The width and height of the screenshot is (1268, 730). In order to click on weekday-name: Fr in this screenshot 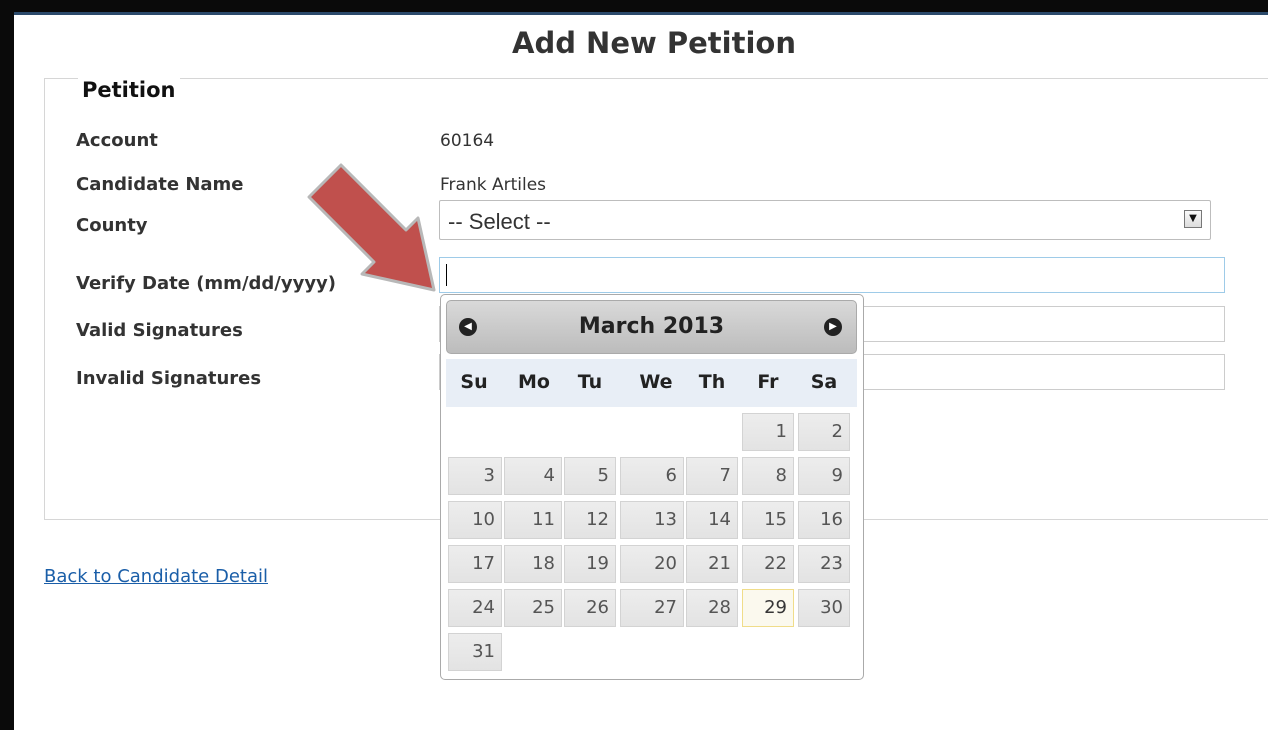, I will do `click(768, 382)`.